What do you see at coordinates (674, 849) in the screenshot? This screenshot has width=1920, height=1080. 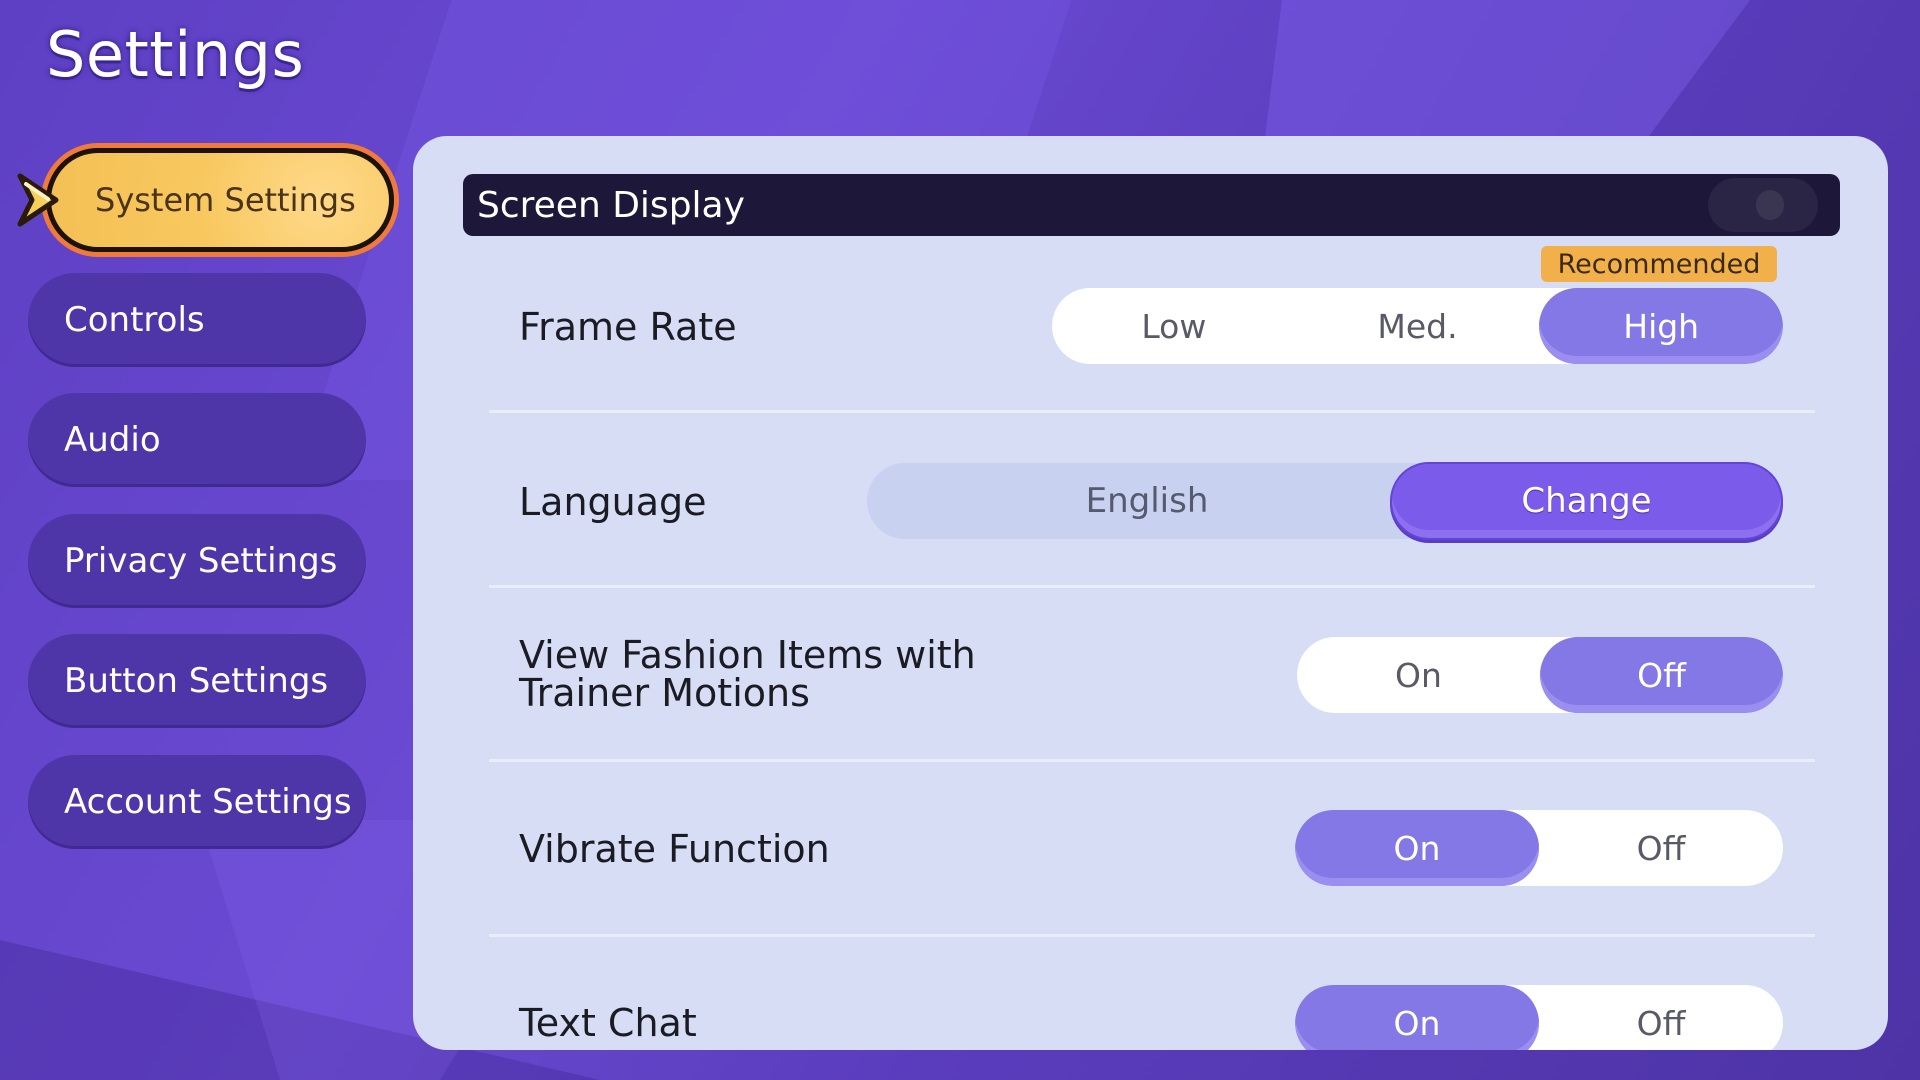 I see `vibrate-function-label: Vibrate Function` at bounding box center [674, 849].